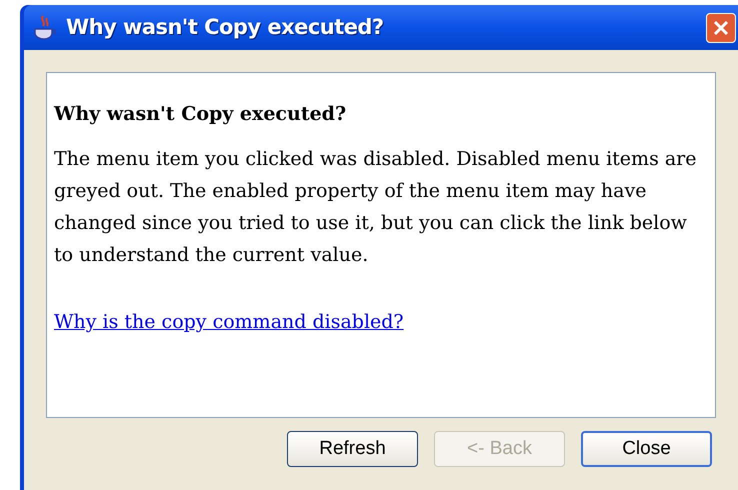  What do you see at coordinates (45, 28) in the screenshot?
I see `coffee-cup-icon` at bounding box center [45, 28].